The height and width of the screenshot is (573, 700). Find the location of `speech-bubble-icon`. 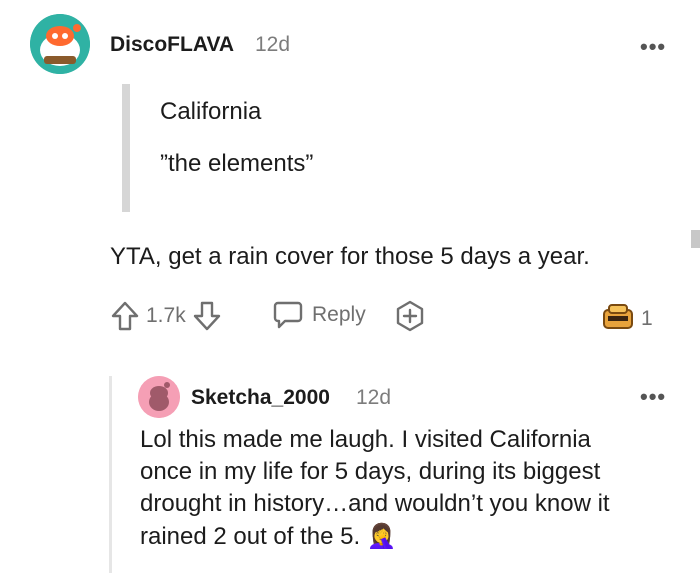

speech-bubble-icon is located at coordinates (288, 315).